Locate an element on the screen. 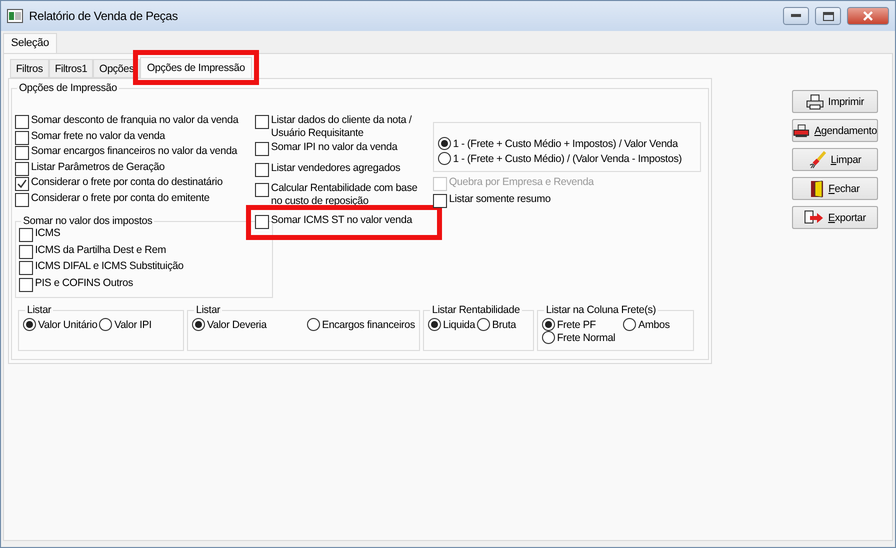 Image resolution: width=896 pixels, height=548 pixels. export-icon is located at coordinates (814, 218).